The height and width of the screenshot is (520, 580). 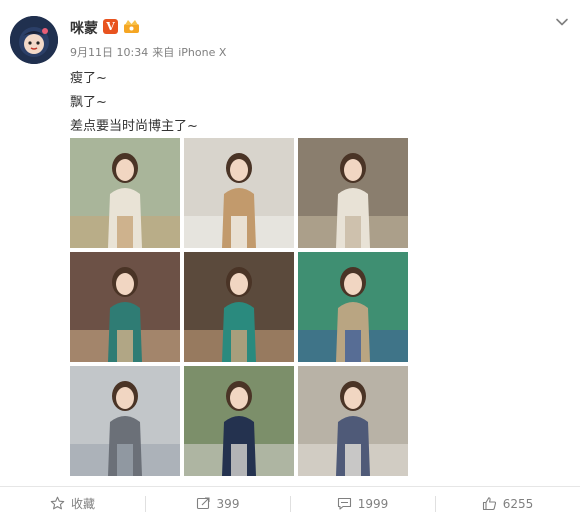 I want to click on like-count: 6255, so click(x=518, y=503).